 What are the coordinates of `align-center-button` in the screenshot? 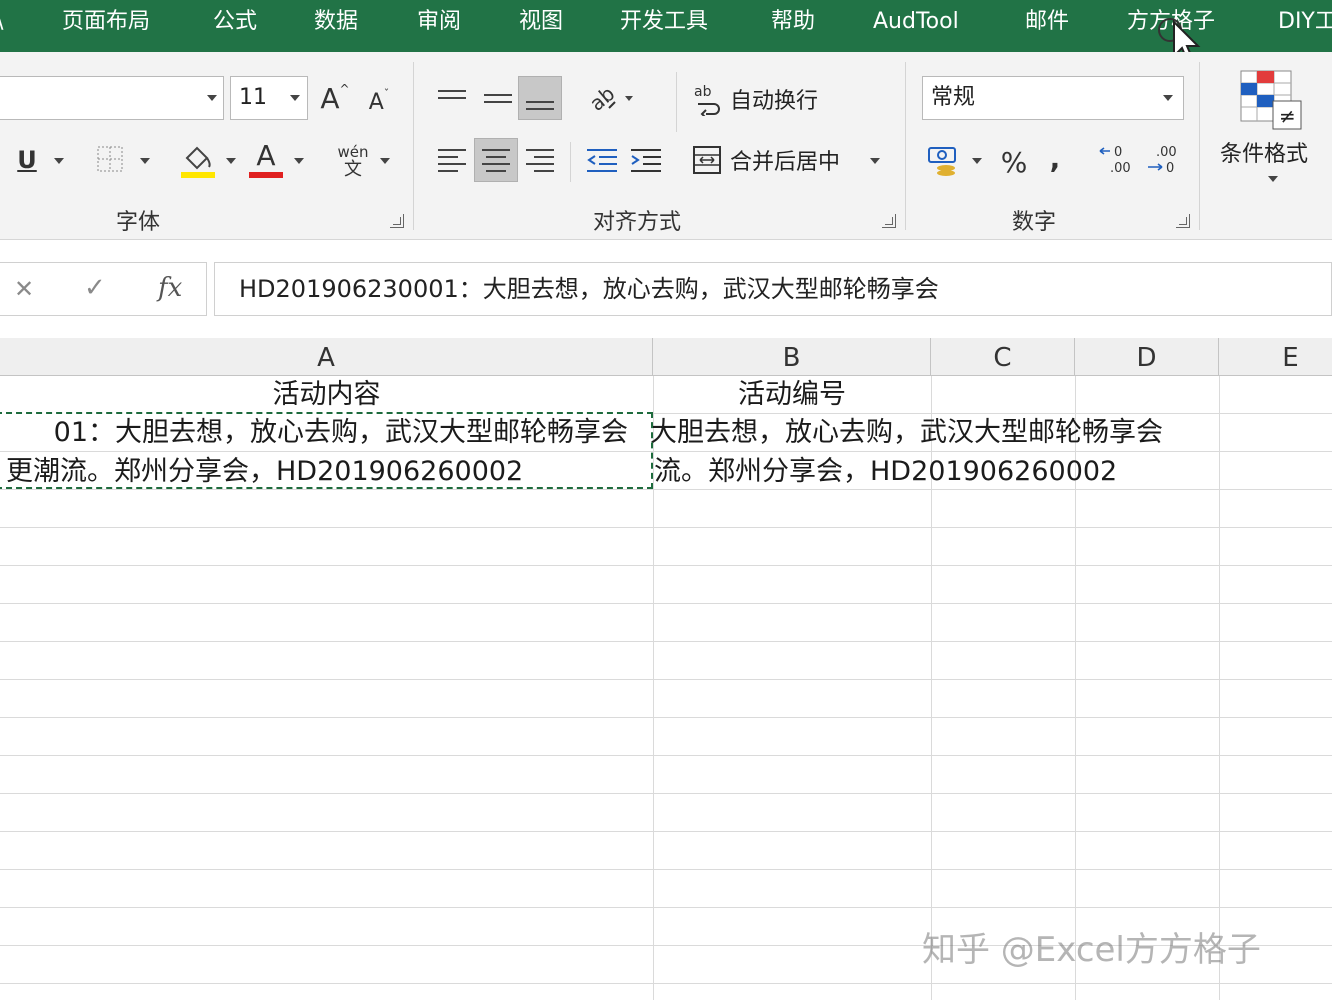 It's located at (496, 160).